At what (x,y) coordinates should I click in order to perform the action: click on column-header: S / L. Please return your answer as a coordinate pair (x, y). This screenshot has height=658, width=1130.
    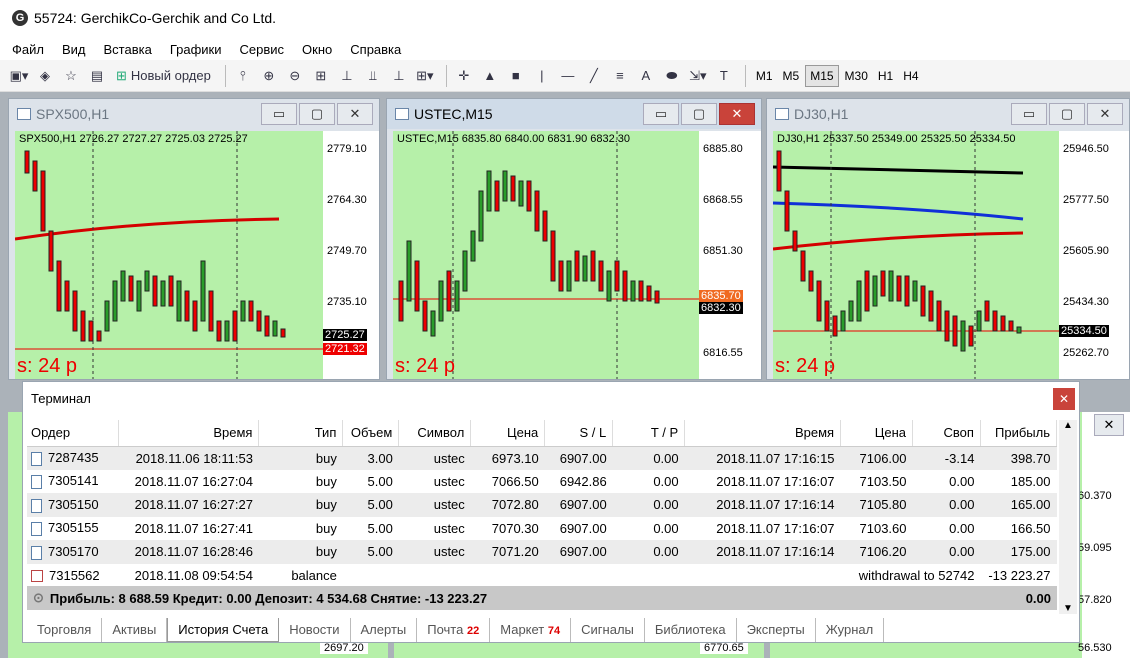
    Looking at the image, I should click on (579, 433).